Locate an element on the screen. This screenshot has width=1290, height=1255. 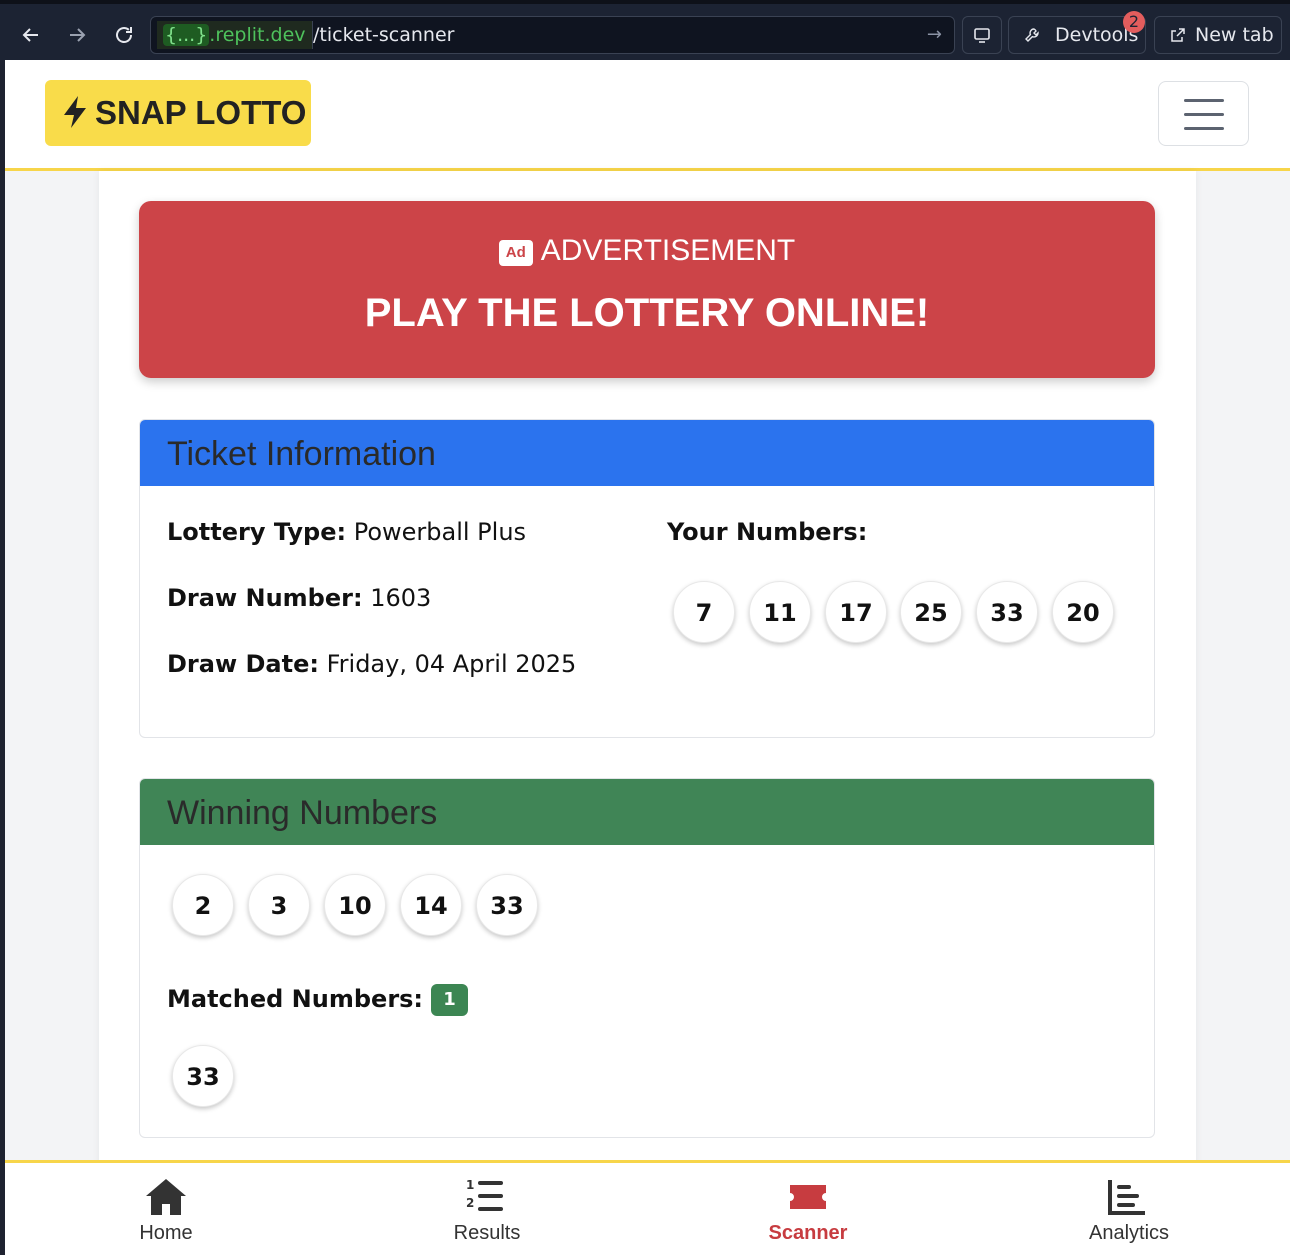
wrench-icon is located at coordinates (1032, 35).